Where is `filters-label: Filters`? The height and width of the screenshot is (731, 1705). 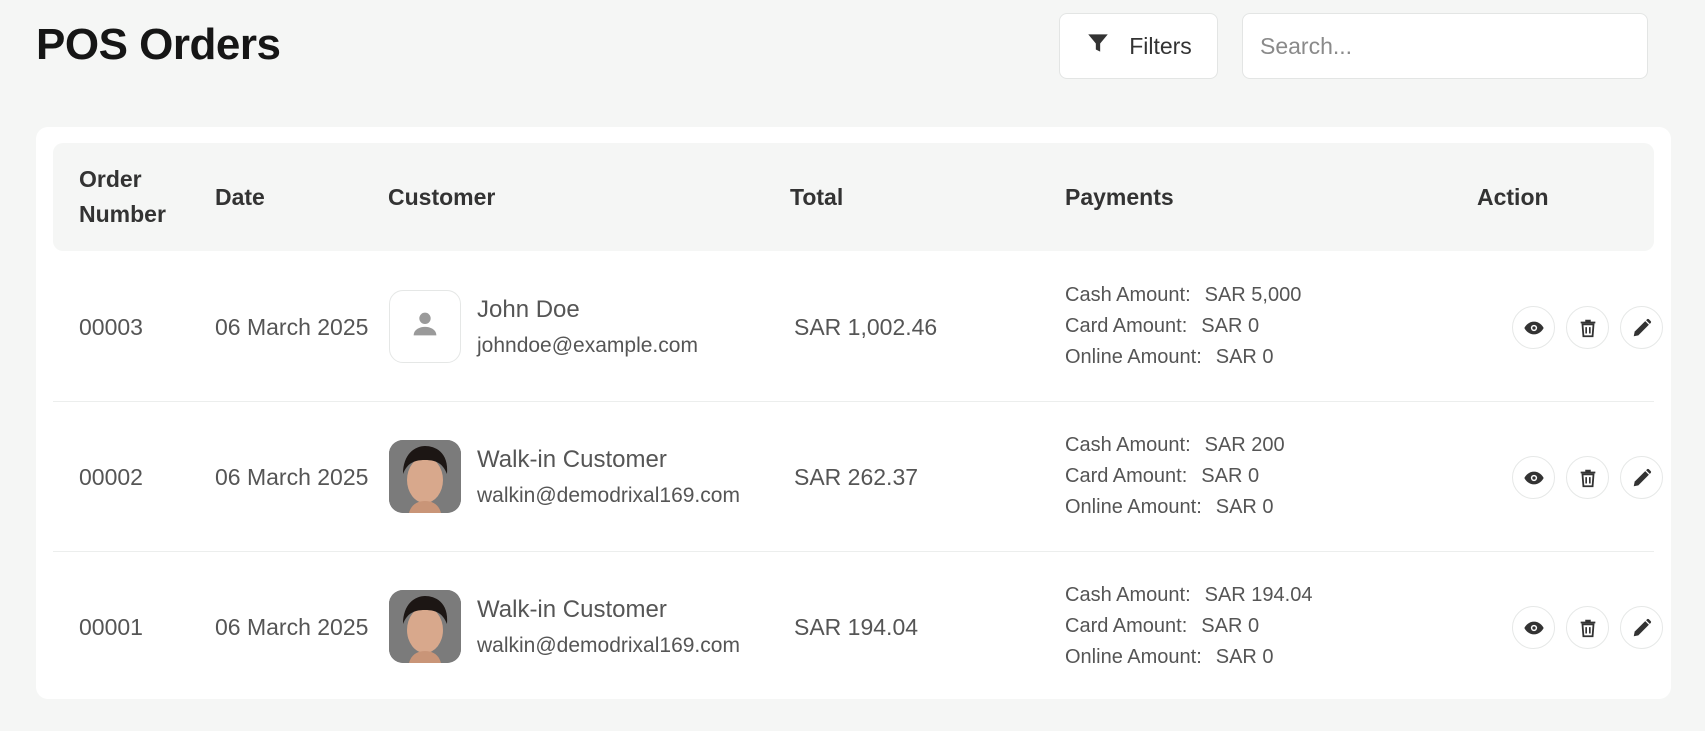
filters-label: Filters is located at coordinates (1160, 45).